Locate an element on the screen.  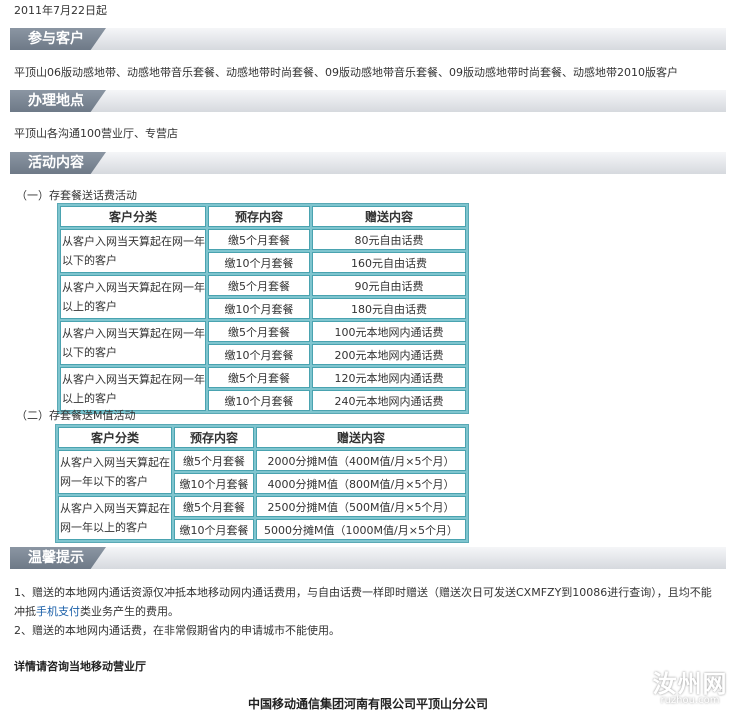
table-row: 从客户入网当天算起在网一年以上的客户 缴5个月套餐 120元本地网内通话费 is located at coordinates (263, 389).